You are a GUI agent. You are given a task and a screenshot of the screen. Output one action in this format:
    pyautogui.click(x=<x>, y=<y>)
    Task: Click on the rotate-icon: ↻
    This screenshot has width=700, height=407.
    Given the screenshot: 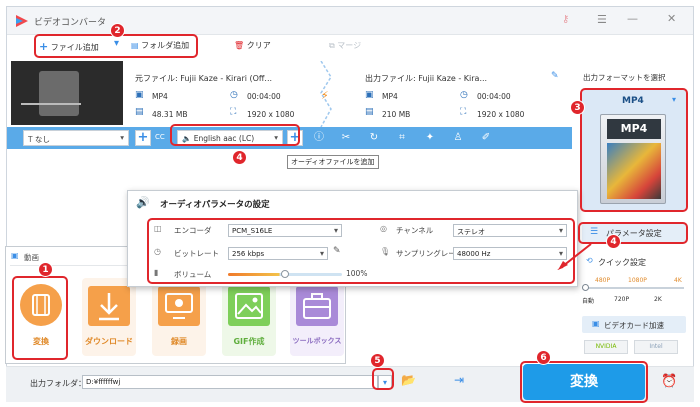 What is the action you would take?
    pyautogui.click(x=374, y=138)
    